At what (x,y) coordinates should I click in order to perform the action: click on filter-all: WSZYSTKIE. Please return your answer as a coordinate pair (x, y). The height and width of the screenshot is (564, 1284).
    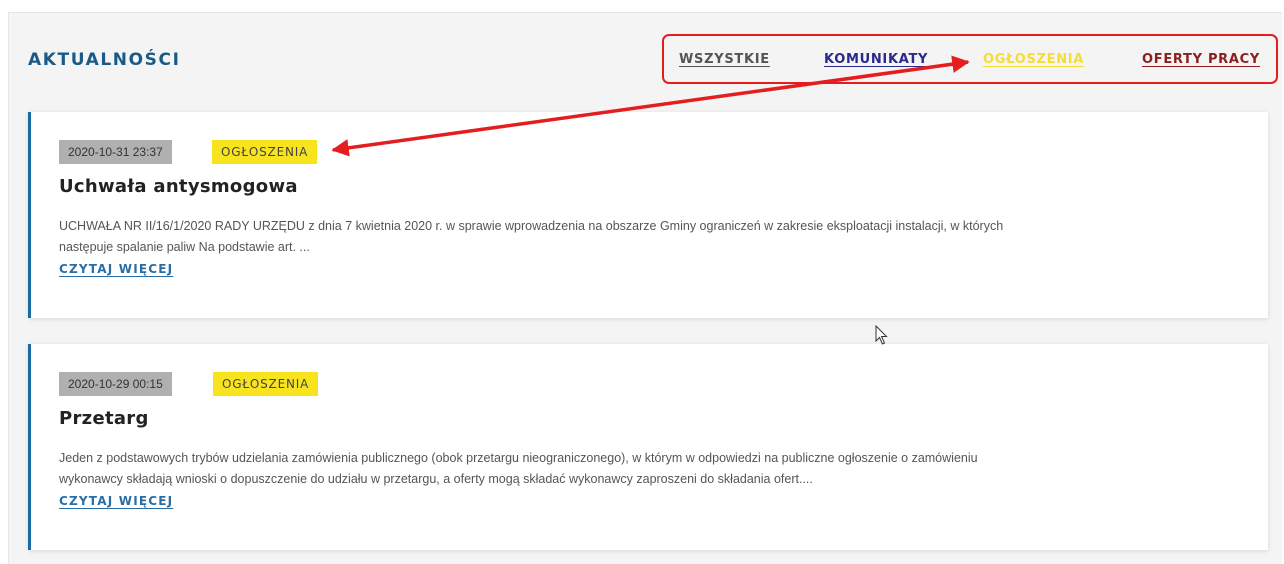
    Looking at the image, I should click on (724, 59).